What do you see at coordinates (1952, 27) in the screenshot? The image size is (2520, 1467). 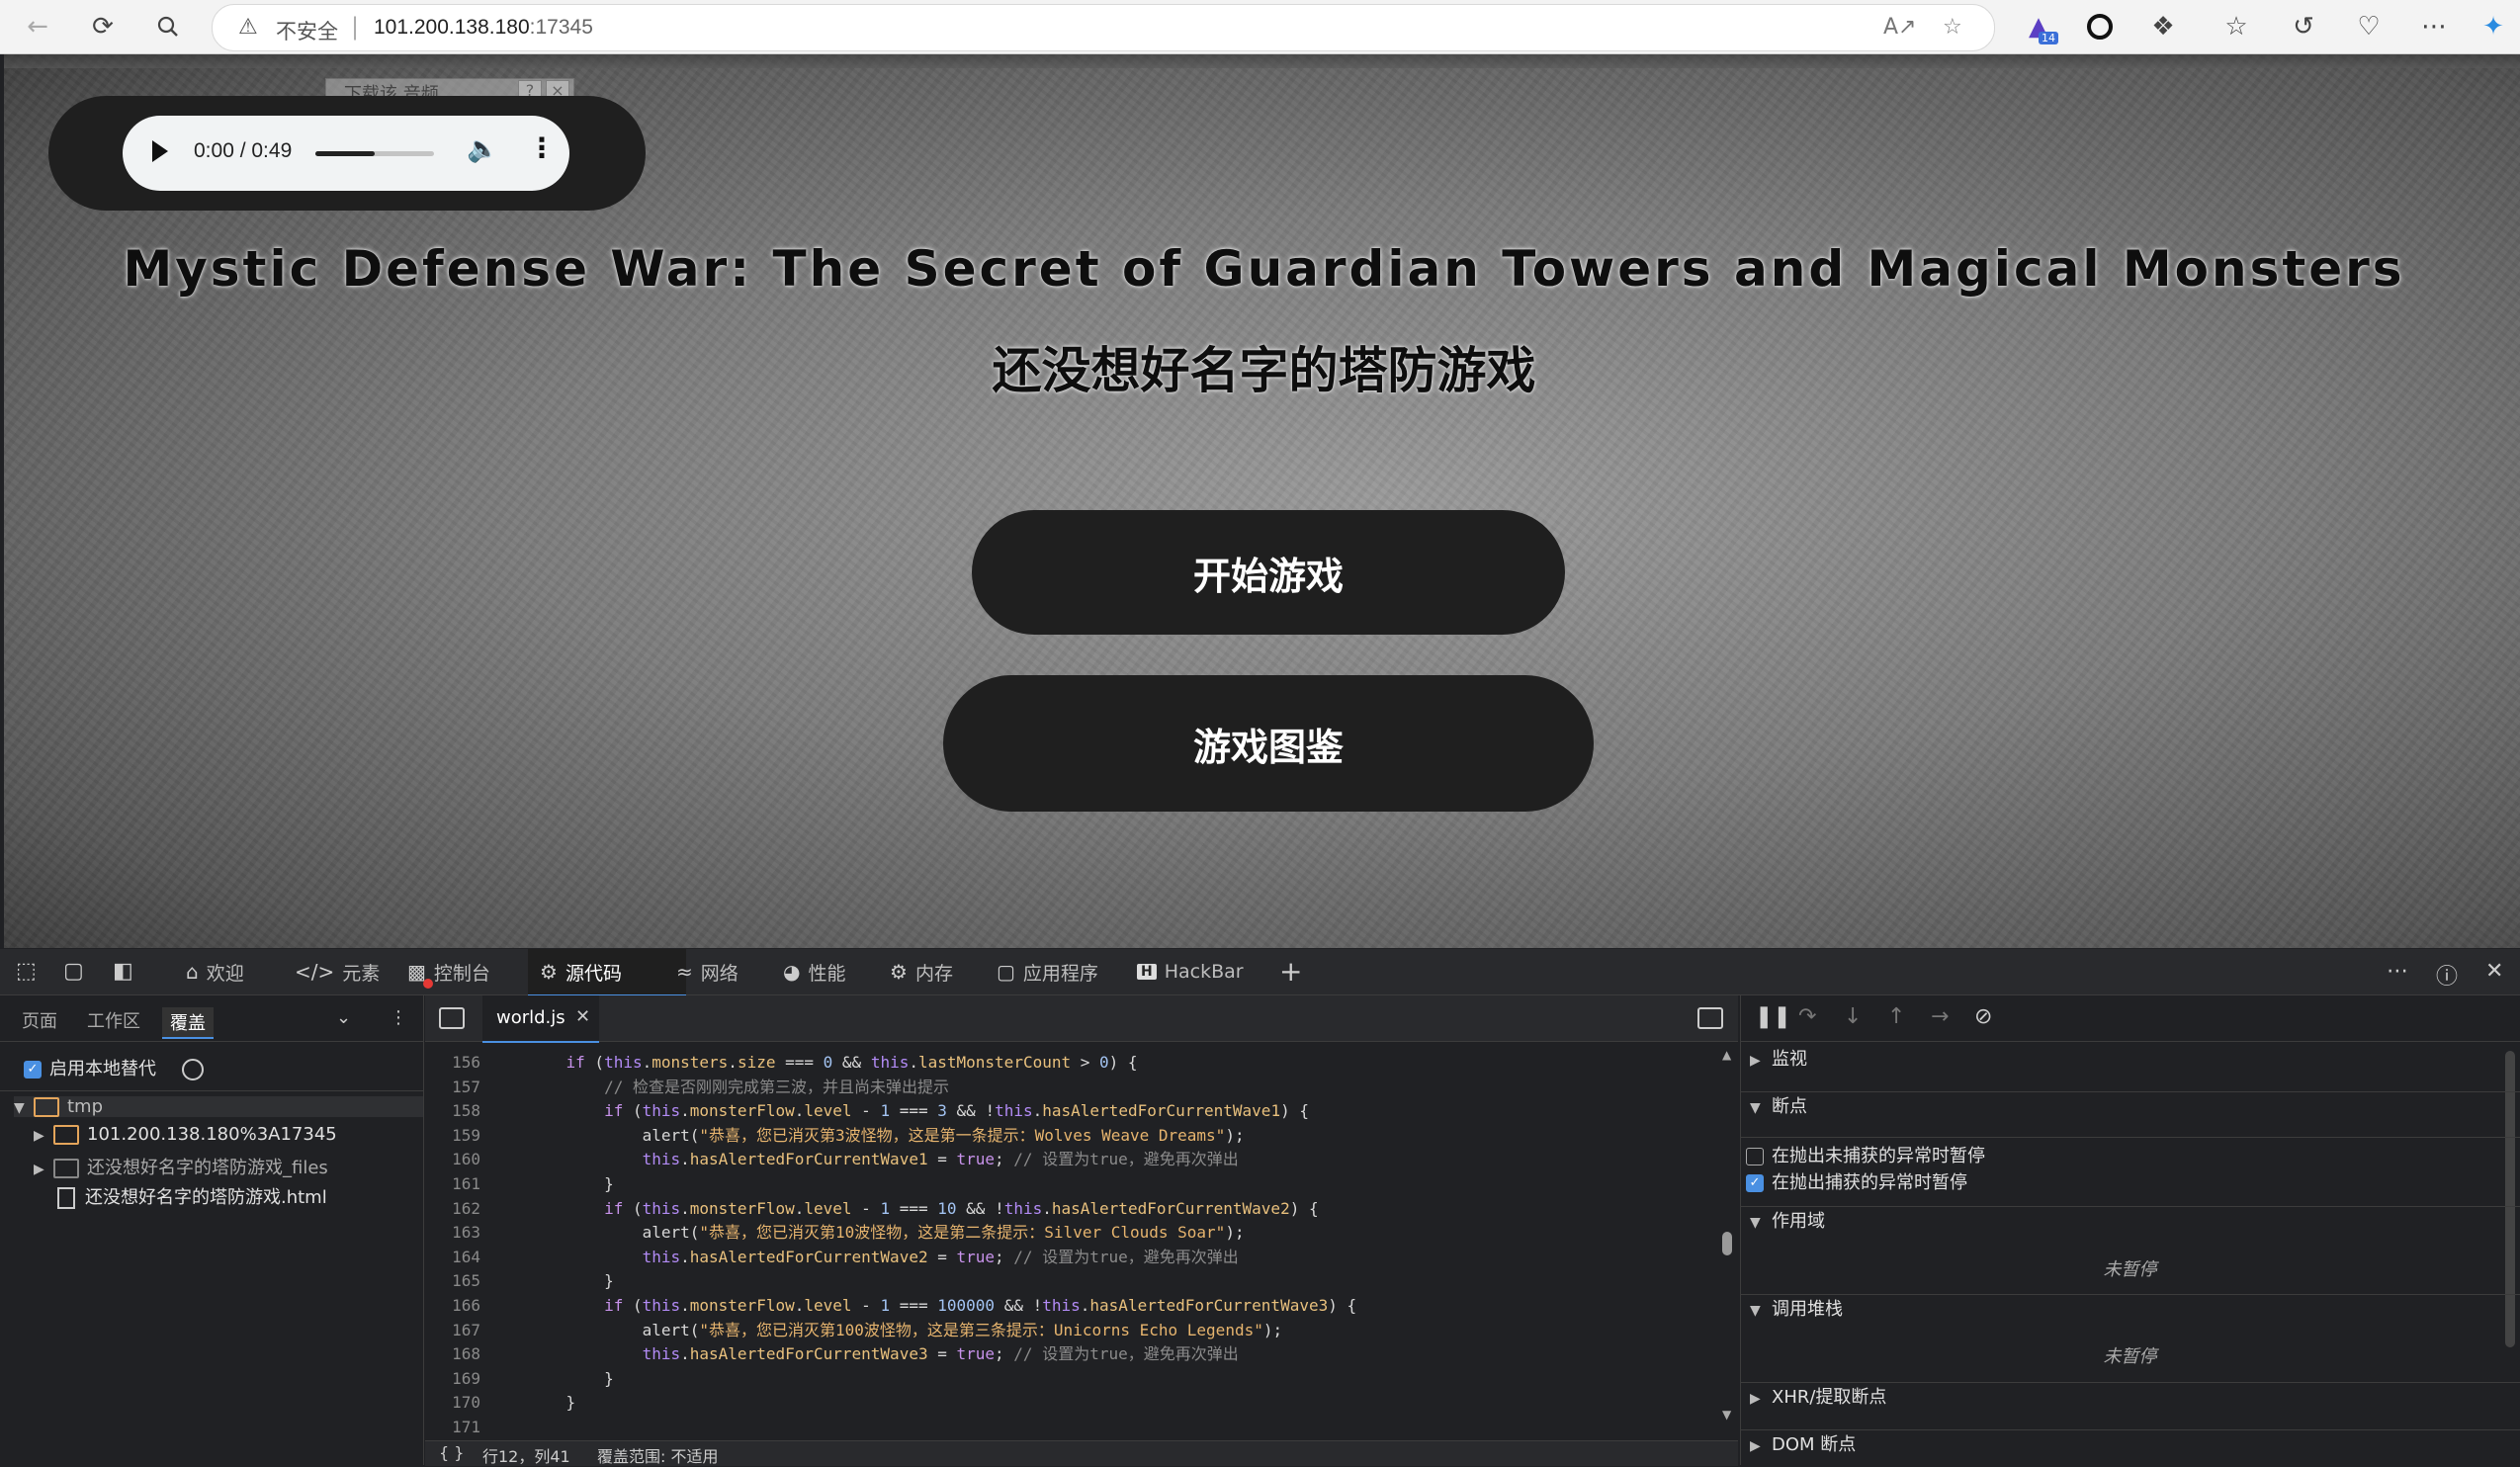 I see `favorite-star-icon: ☆` at bounding box center [1952, 27].